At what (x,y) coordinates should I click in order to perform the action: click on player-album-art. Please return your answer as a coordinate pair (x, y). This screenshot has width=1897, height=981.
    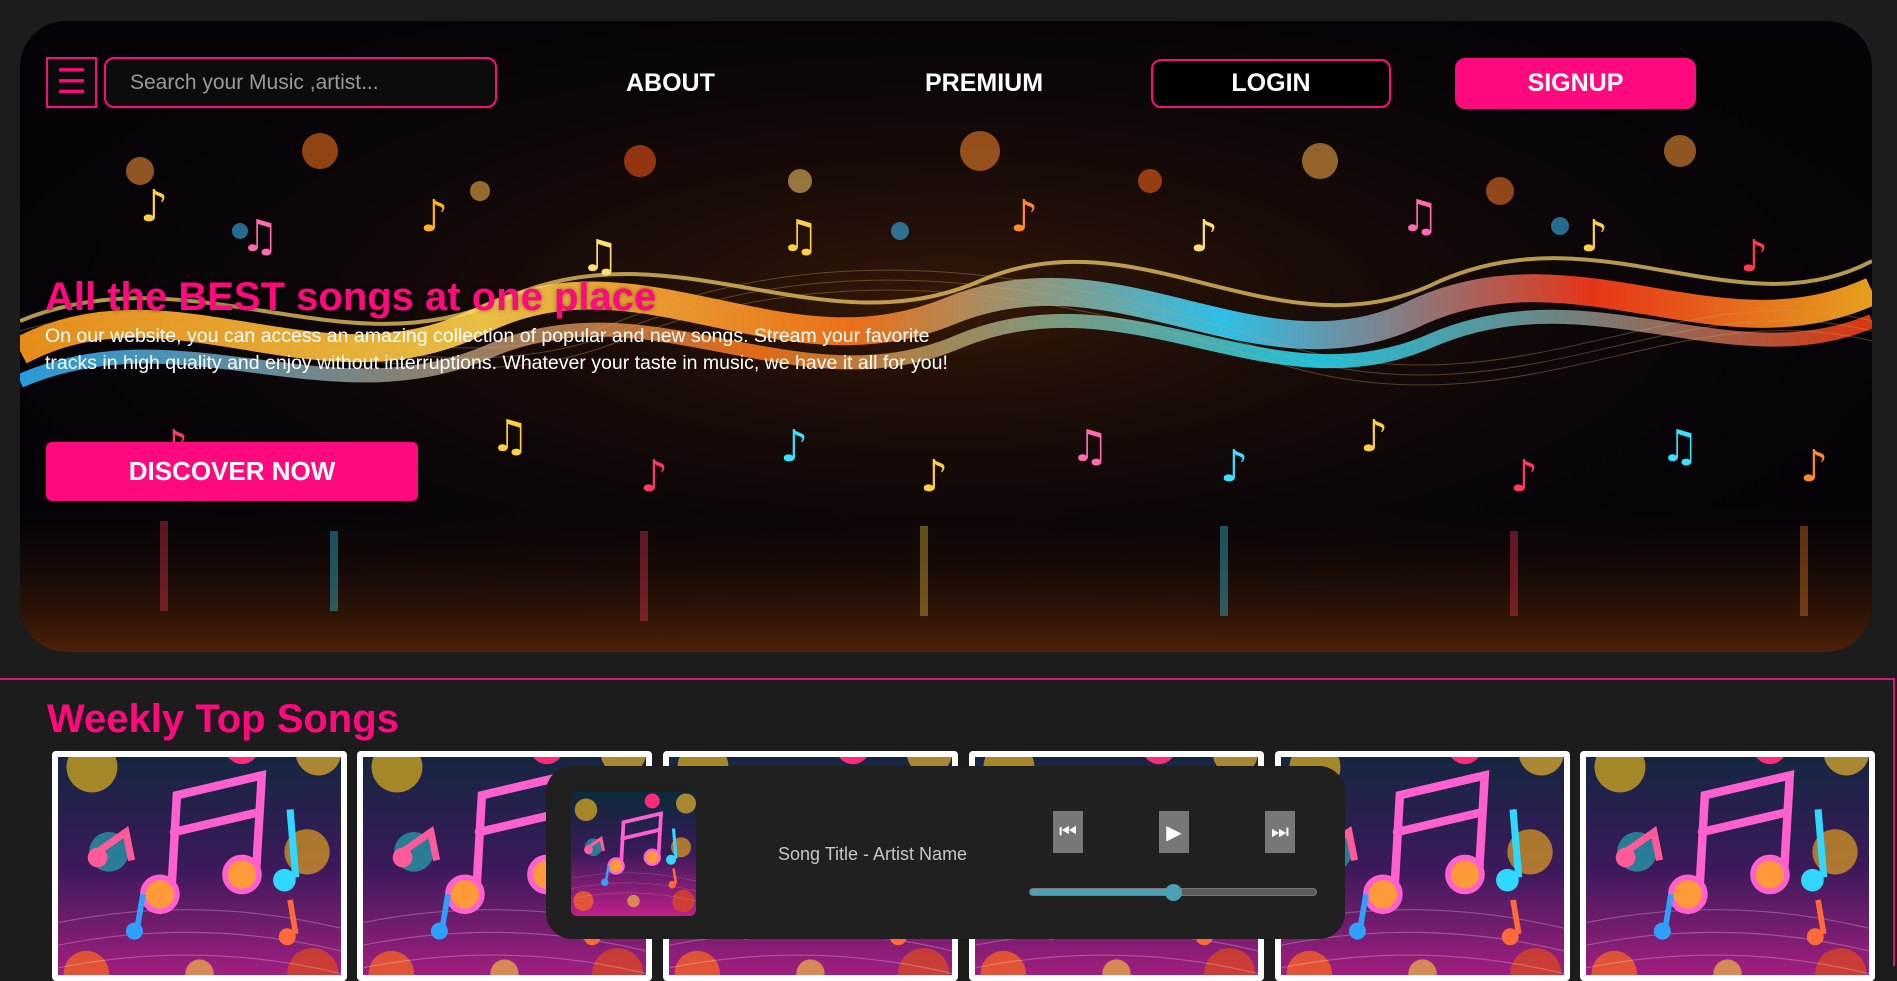
    Looking at the image, I should click on (633, 853).